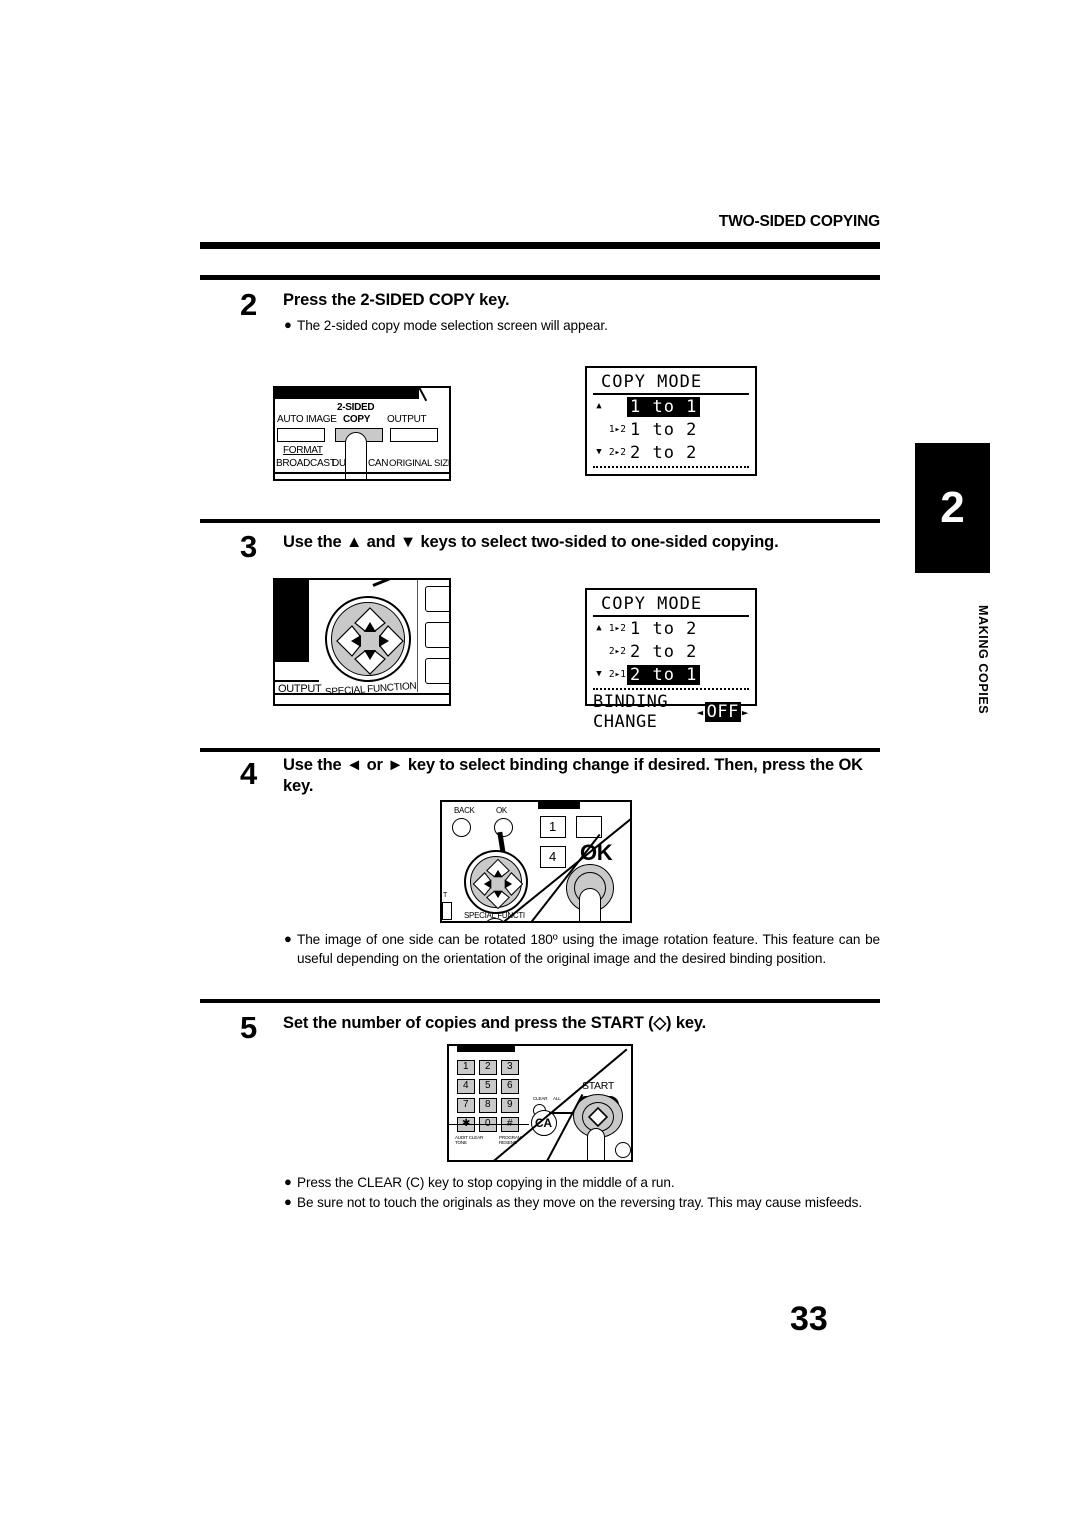 The image size is (1080, 1528). I want to click on panel-illustration-step4: BACK OK T SPECIAL FUNCTI 1 4 OK, so click(536, 861).